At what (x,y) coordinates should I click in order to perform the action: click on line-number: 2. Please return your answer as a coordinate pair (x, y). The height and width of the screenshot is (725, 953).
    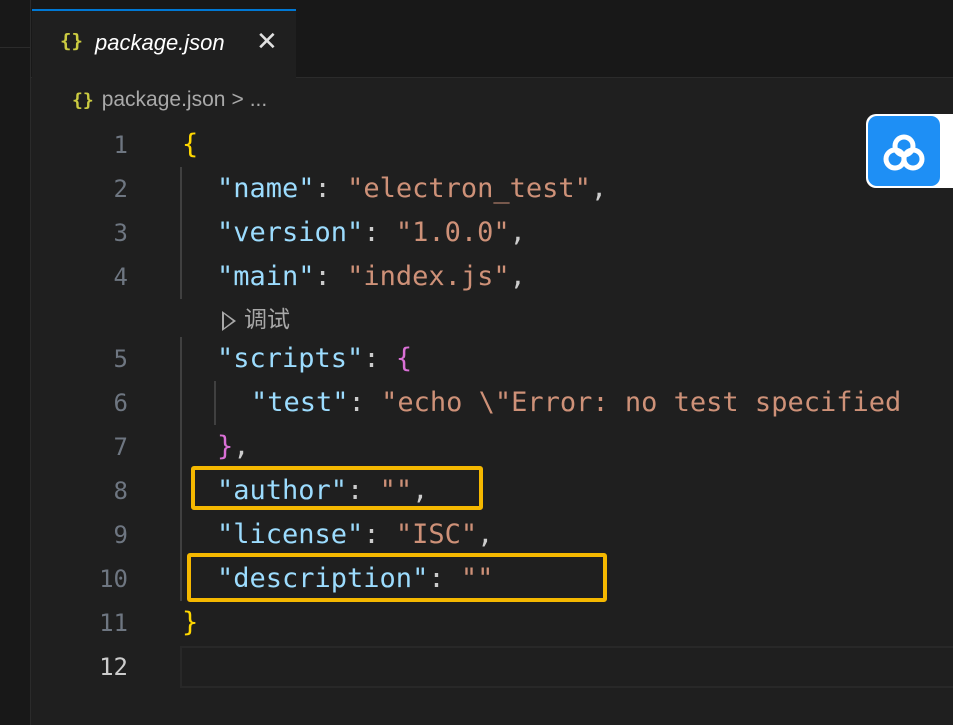
    Looking at the image, I should click on (120, 189).